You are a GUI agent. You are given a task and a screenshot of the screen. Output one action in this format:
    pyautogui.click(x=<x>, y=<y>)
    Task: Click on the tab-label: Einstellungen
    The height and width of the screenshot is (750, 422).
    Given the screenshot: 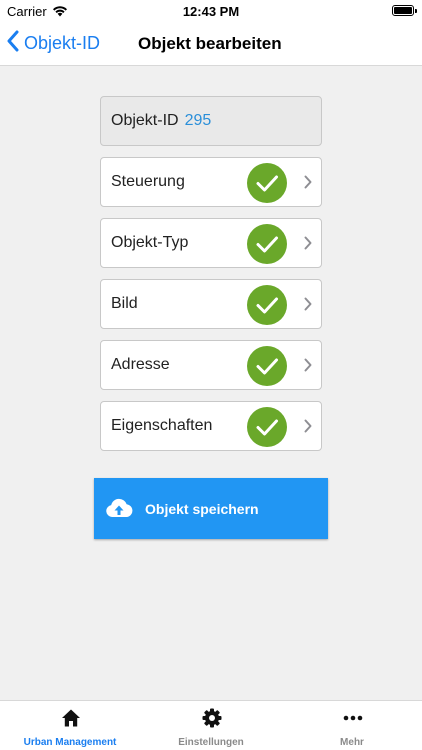 What is the action you would take?
    pyautogui.click(x=211, y=742)
    